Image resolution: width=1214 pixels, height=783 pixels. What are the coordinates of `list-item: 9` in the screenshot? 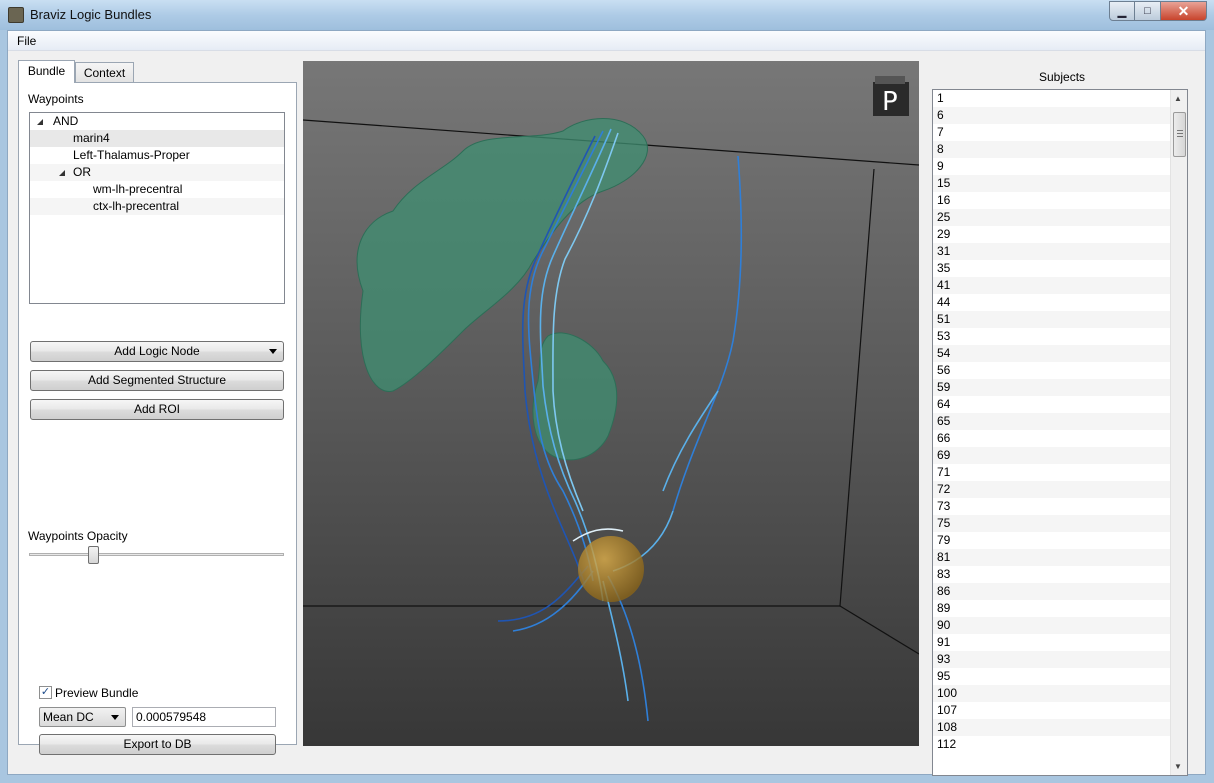 It's located at (1052, 166).